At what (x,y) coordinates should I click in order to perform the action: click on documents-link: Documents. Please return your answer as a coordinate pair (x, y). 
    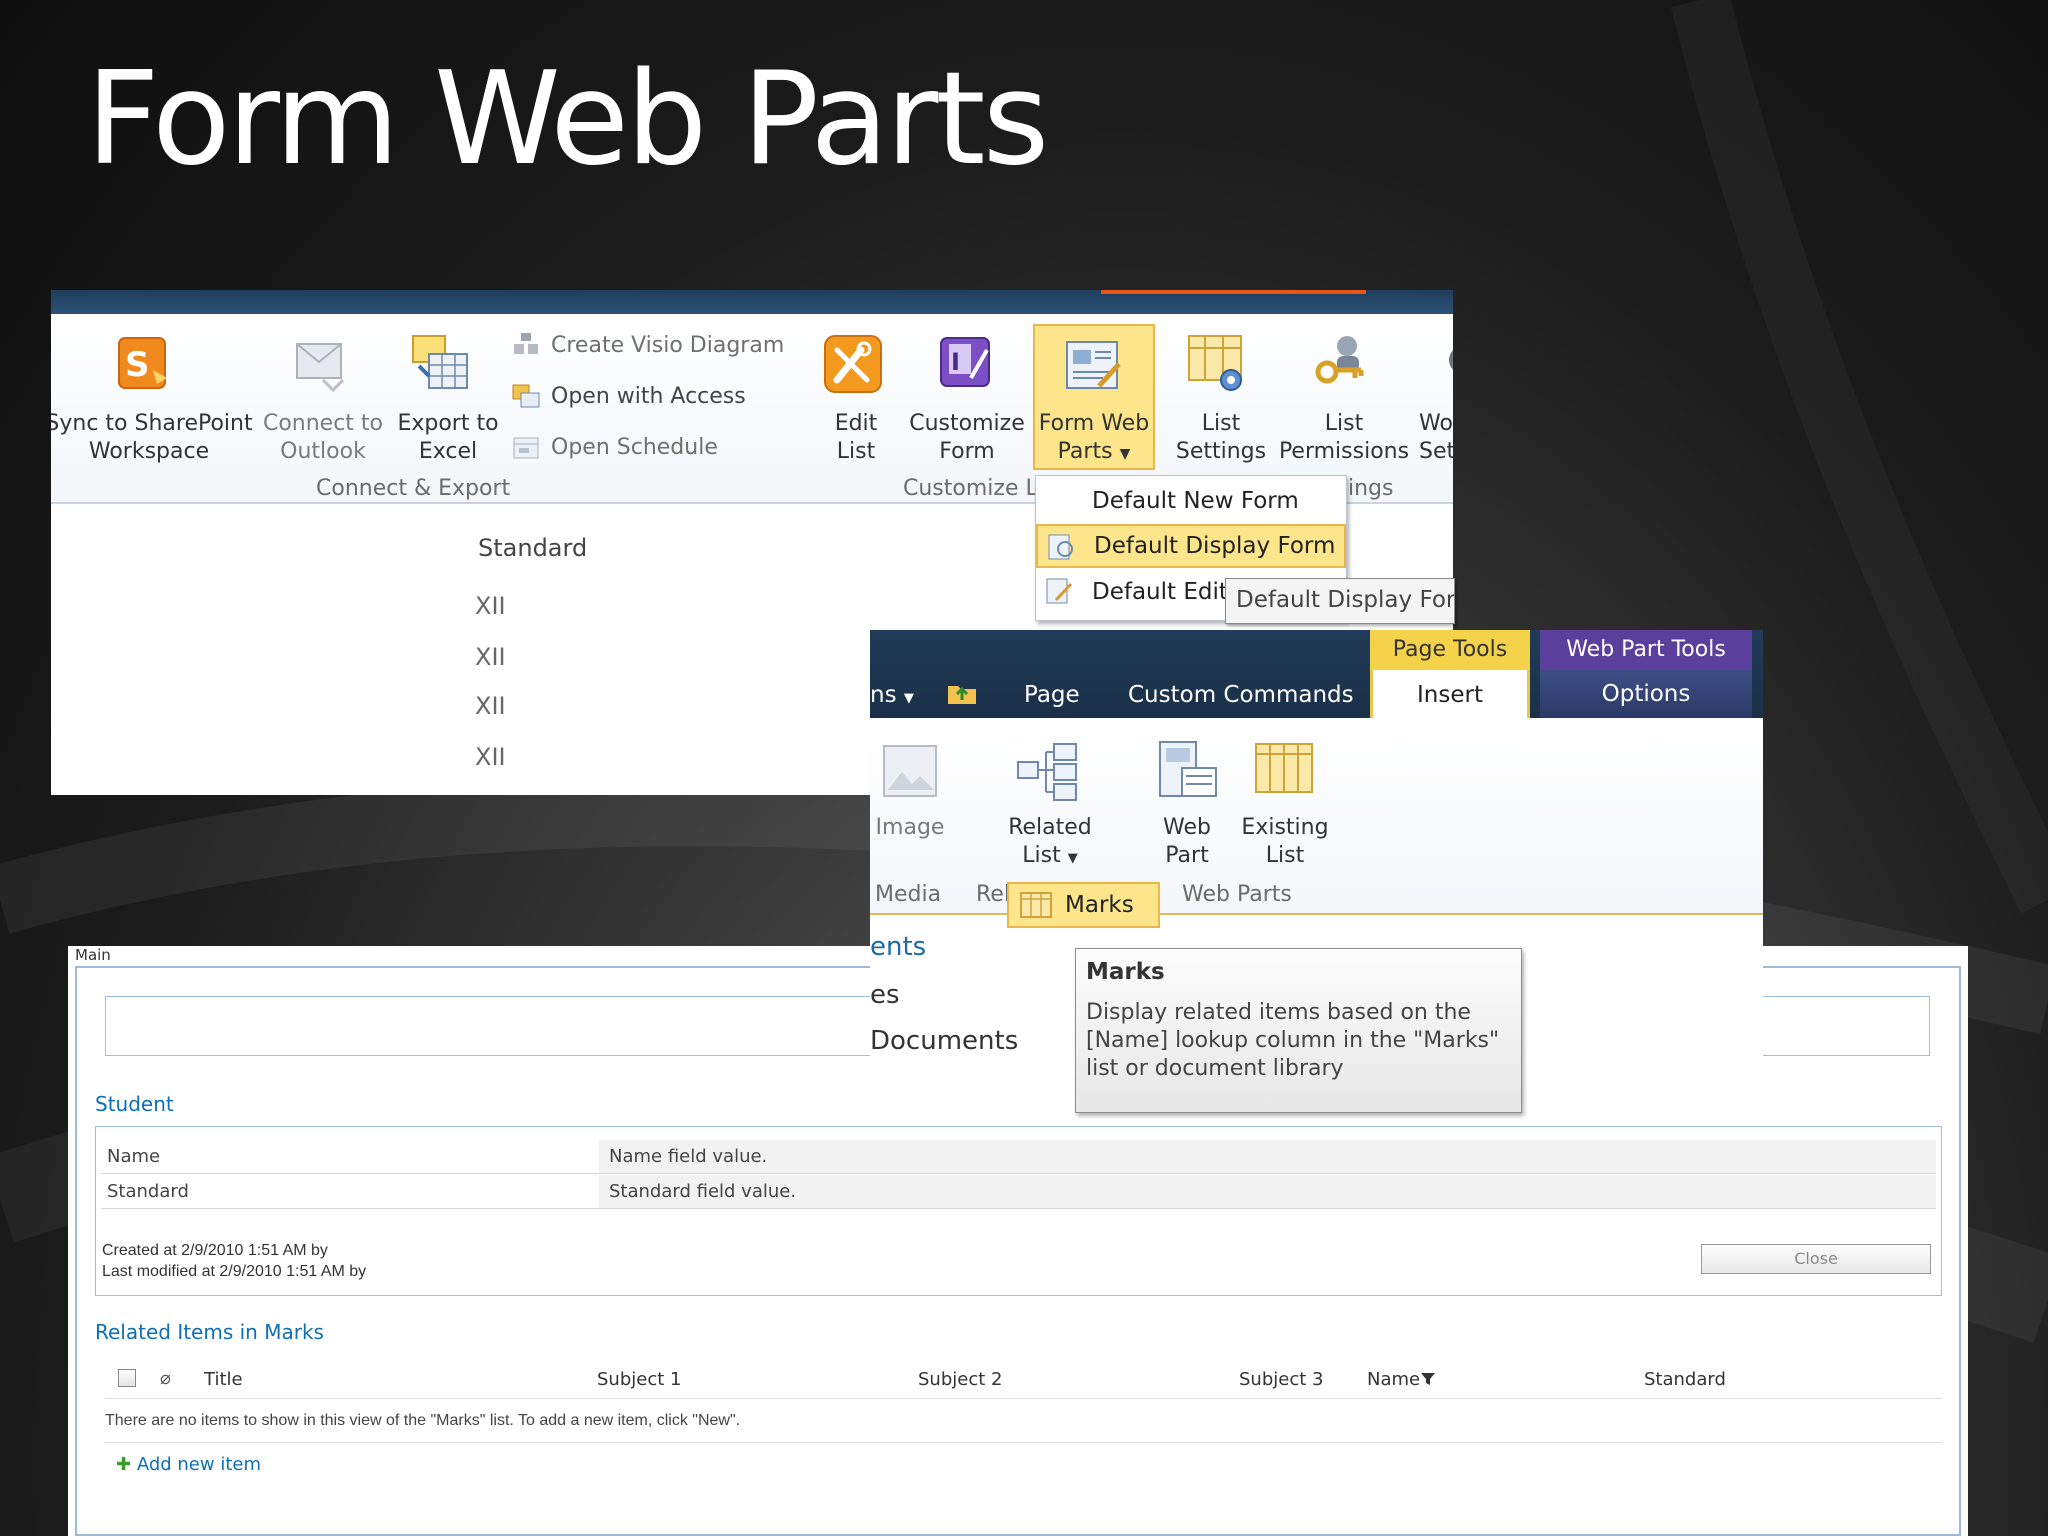
    Looking at the image, I should click on (944, 1041).